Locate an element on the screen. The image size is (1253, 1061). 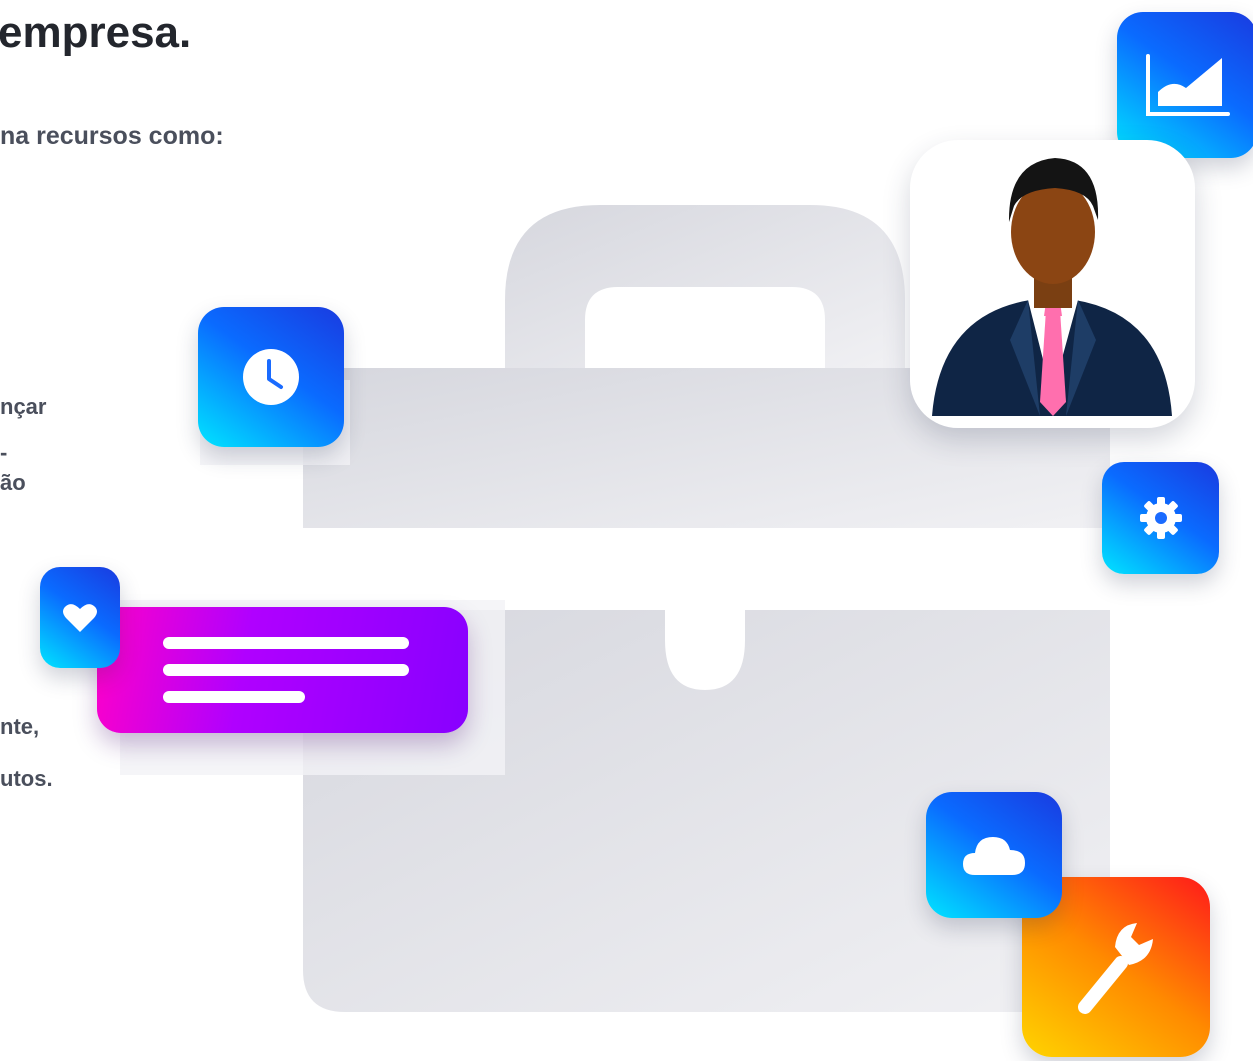
chart-growth-tile is located at coordinates (1185, 85).